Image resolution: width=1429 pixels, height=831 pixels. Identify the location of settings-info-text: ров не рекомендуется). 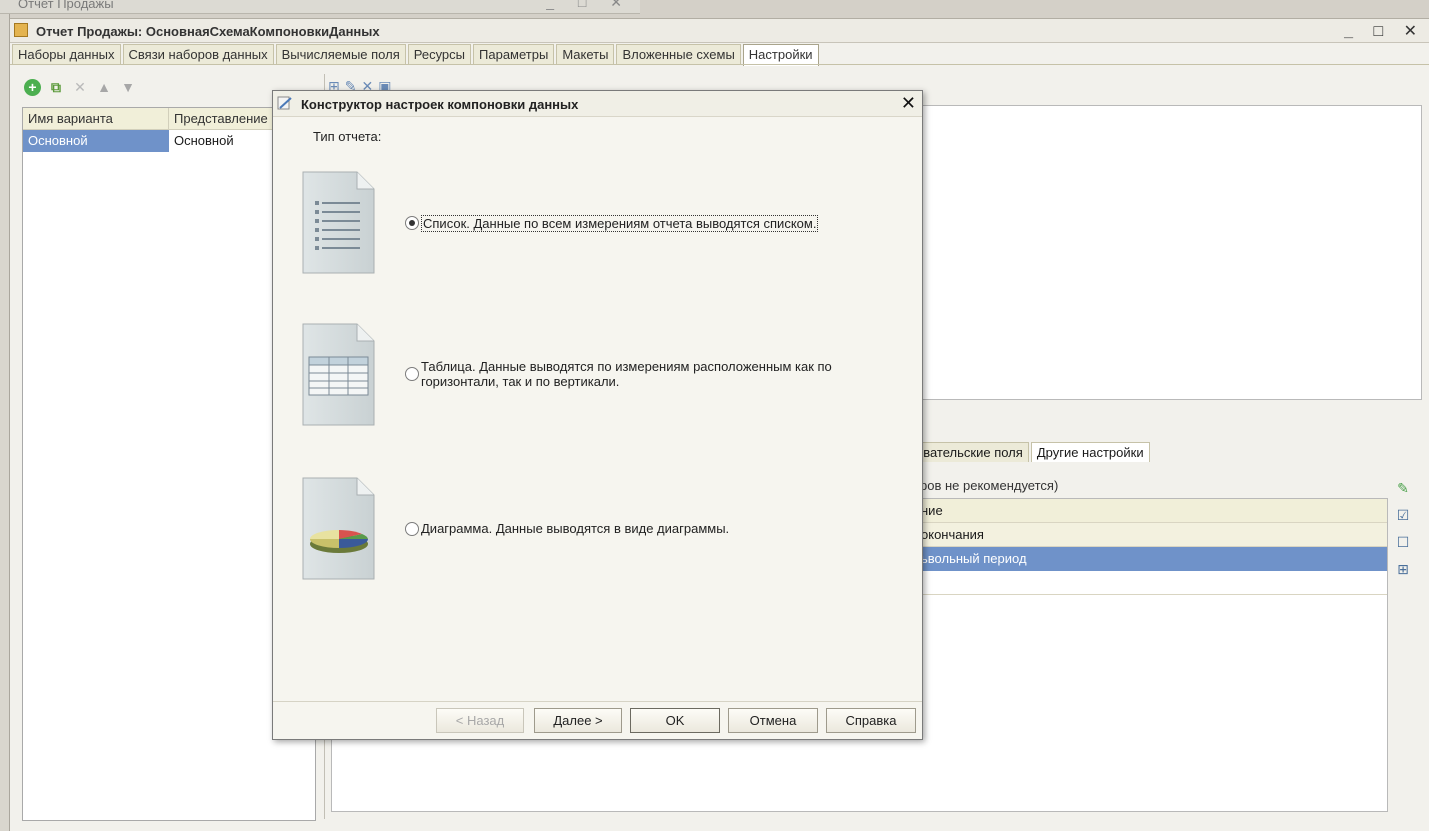
(989, 485).